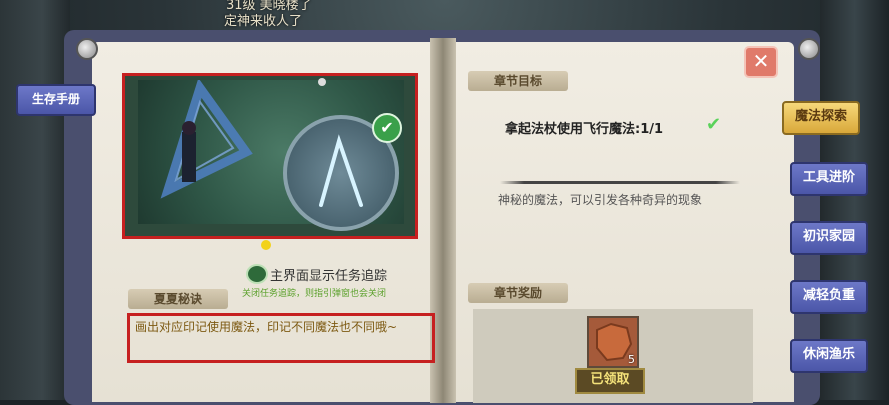  I want to click on tab-leisure-fishing: 休闲渔乐, so click(829, 356).